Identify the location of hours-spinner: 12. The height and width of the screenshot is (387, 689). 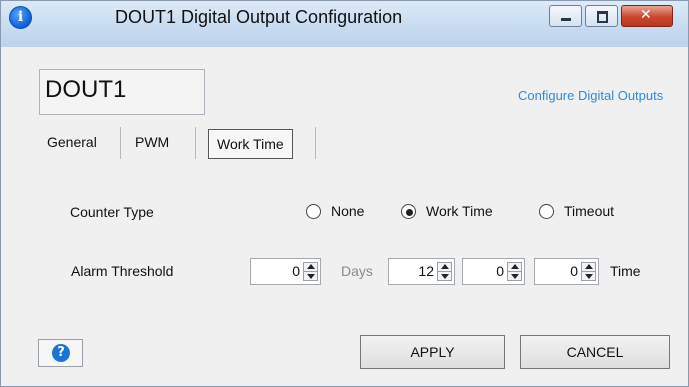
(421, 271).